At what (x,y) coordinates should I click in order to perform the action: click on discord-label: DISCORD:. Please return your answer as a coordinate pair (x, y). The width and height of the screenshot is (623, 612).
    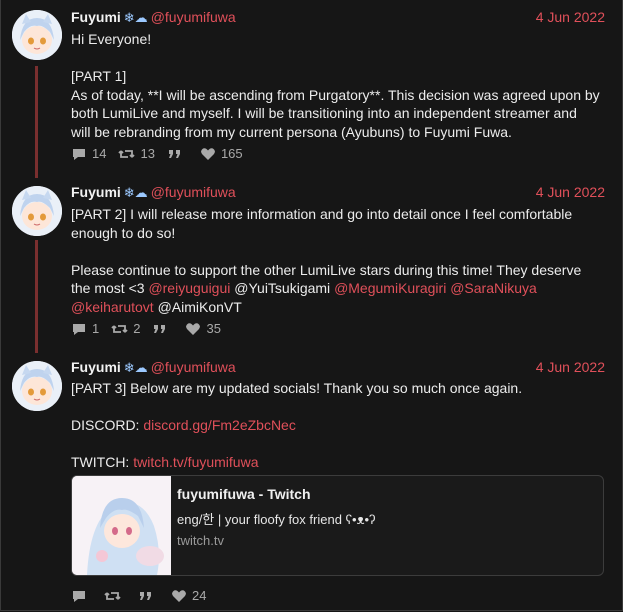
    Looking at the image, I should click on (107, 425).